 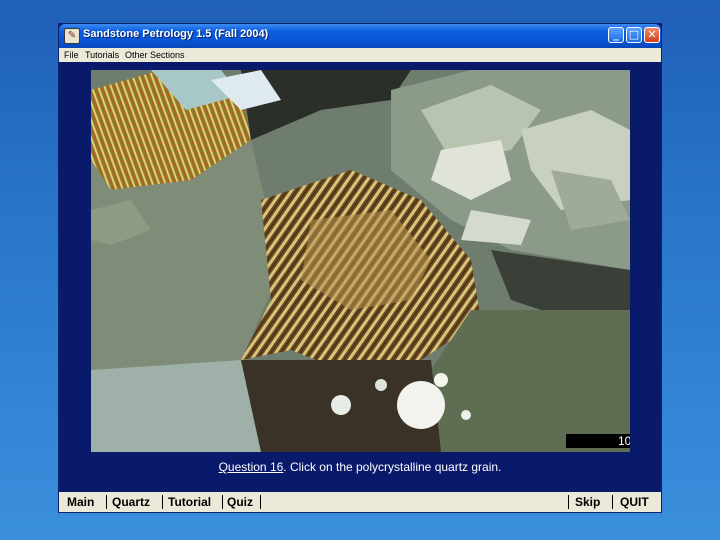 I want to click on nav-quiz-button: Quiz, so click(x=240, y=502).